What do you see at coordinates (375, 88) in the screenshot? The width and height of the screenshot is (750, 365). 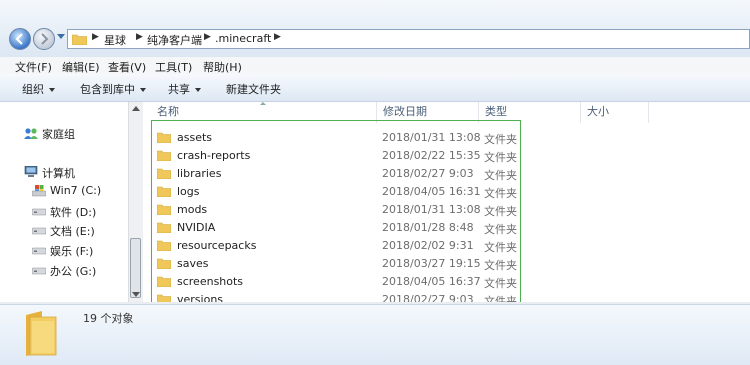 I see `command-bar: 组织 包含到库中 共享 新建文件夹` at bounding box center [375, 88].